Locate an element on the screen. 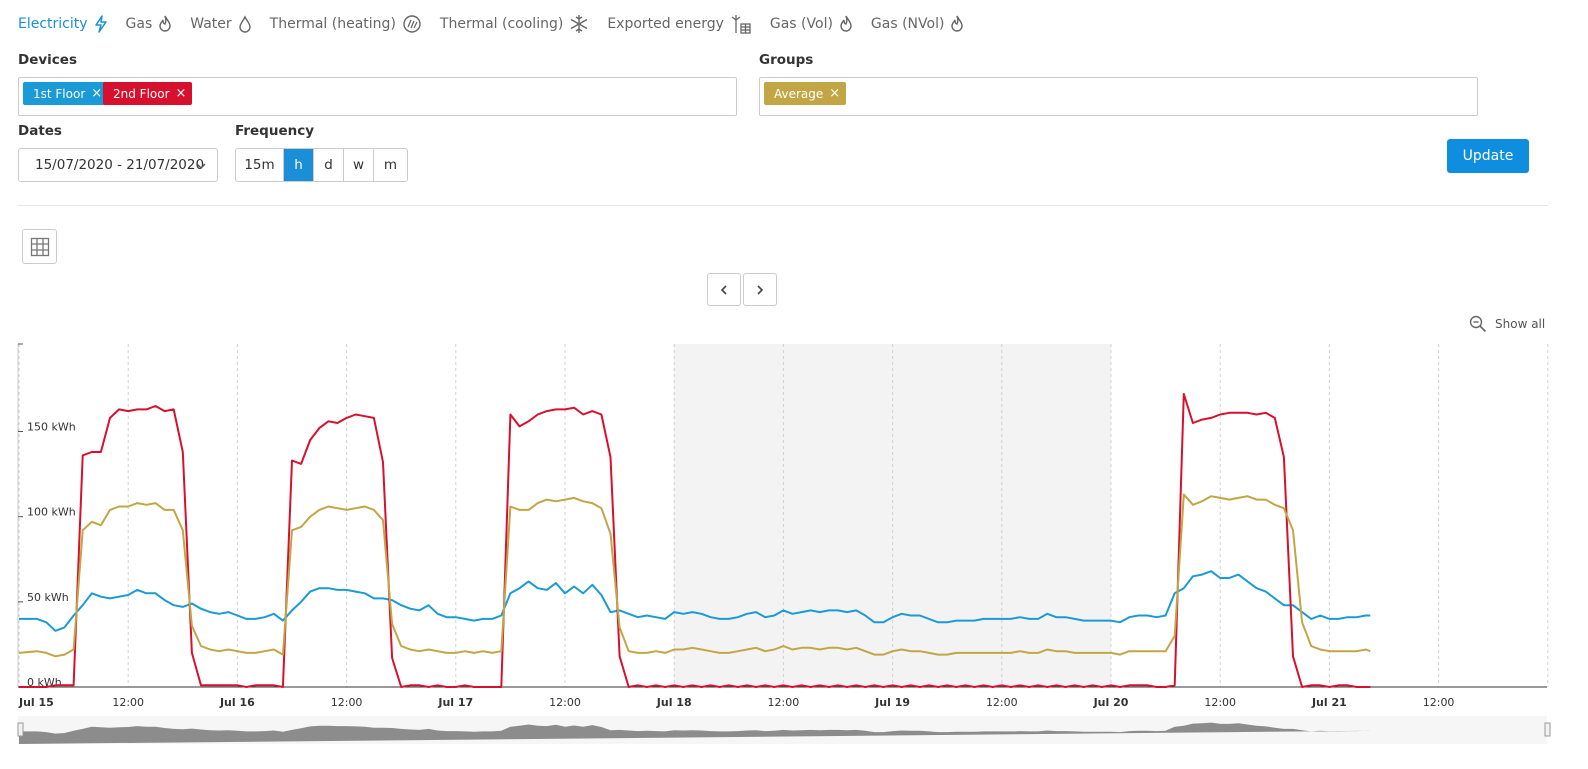 This screenshot has width=1588, height=769. snowflake-icon is located at coordinates (579, 24).